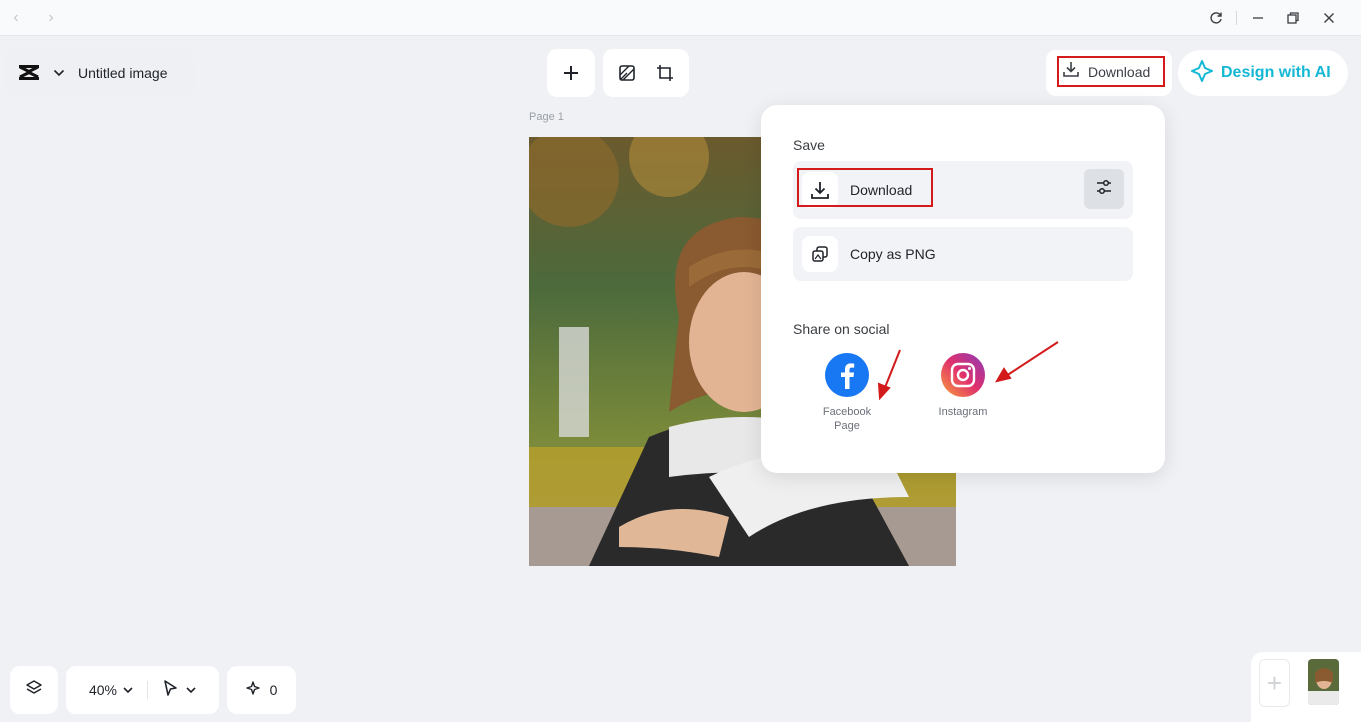  What do you see at coordinates (191, 690) in the screenshot?
I see `pointer-chevron-down-icon` at bounding box center [191, 690].